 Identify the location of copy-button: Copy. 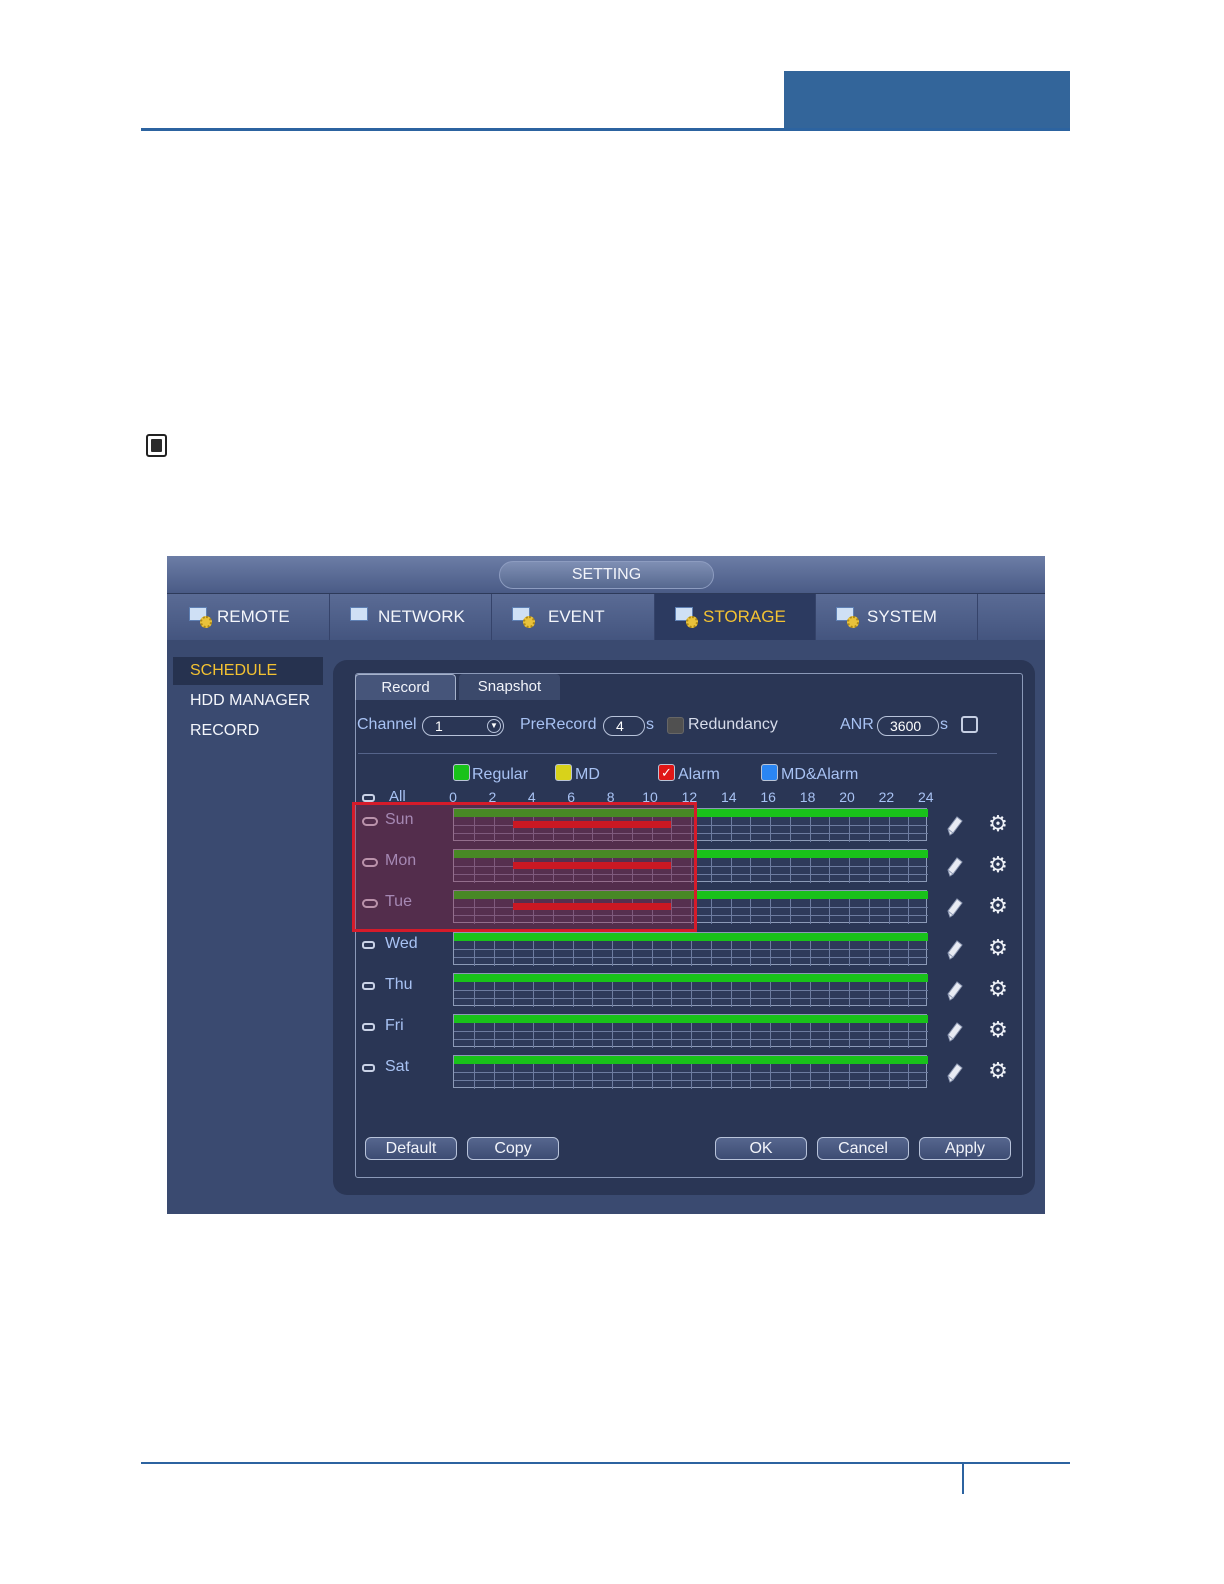
(513, 1148).